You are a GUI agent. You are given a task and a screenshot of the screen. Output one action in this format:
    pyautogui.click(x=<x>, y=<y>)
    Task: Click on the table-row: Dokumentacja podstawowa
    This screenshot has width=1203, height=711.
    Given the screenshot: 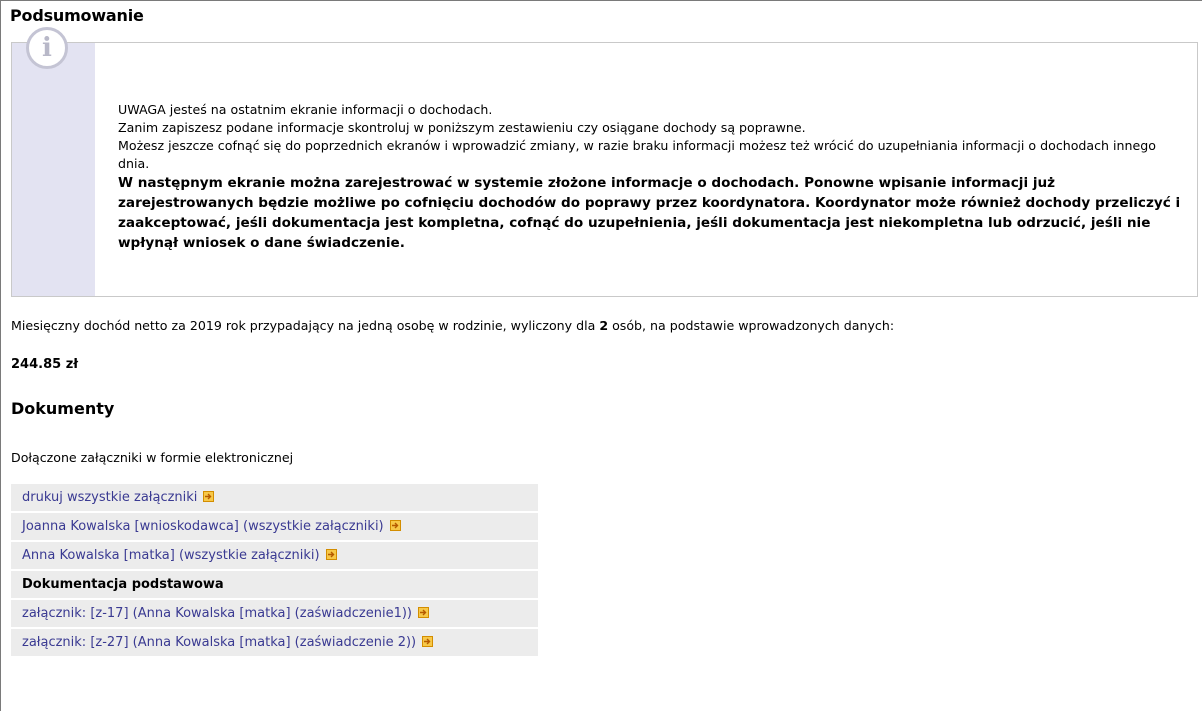 What is the action you would take?
    pyautogui.click(x=274, y=585)
    